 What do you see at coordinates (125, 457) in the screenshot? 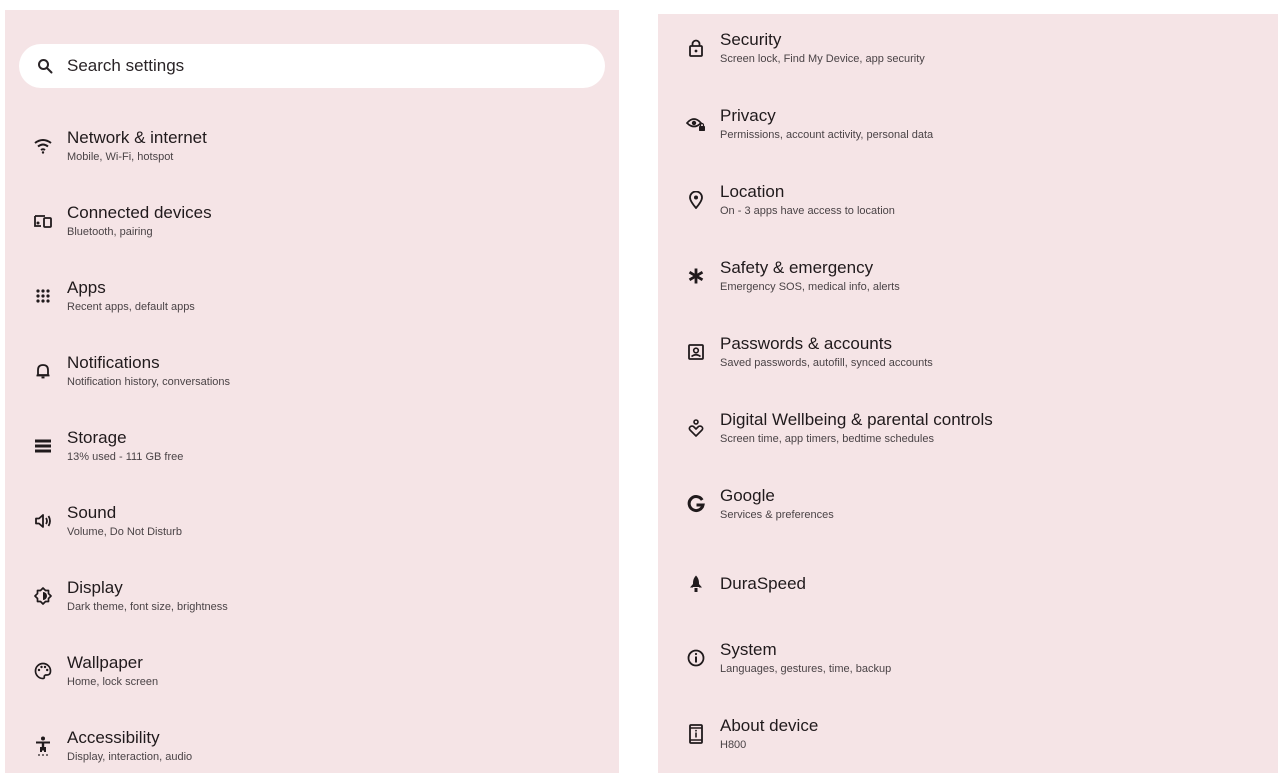
I see `item-subtitle: 13% used - 111 GB free` at bounding box center [125, 457].